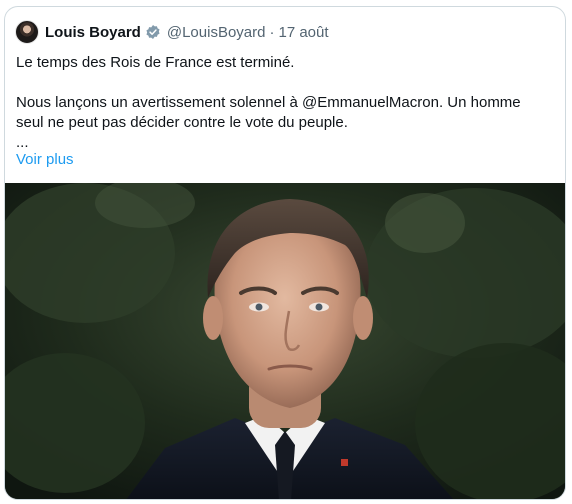 This screenshot has width=572, height=504. I want to click on author-name: Louis Boyard, so click(93, 32).